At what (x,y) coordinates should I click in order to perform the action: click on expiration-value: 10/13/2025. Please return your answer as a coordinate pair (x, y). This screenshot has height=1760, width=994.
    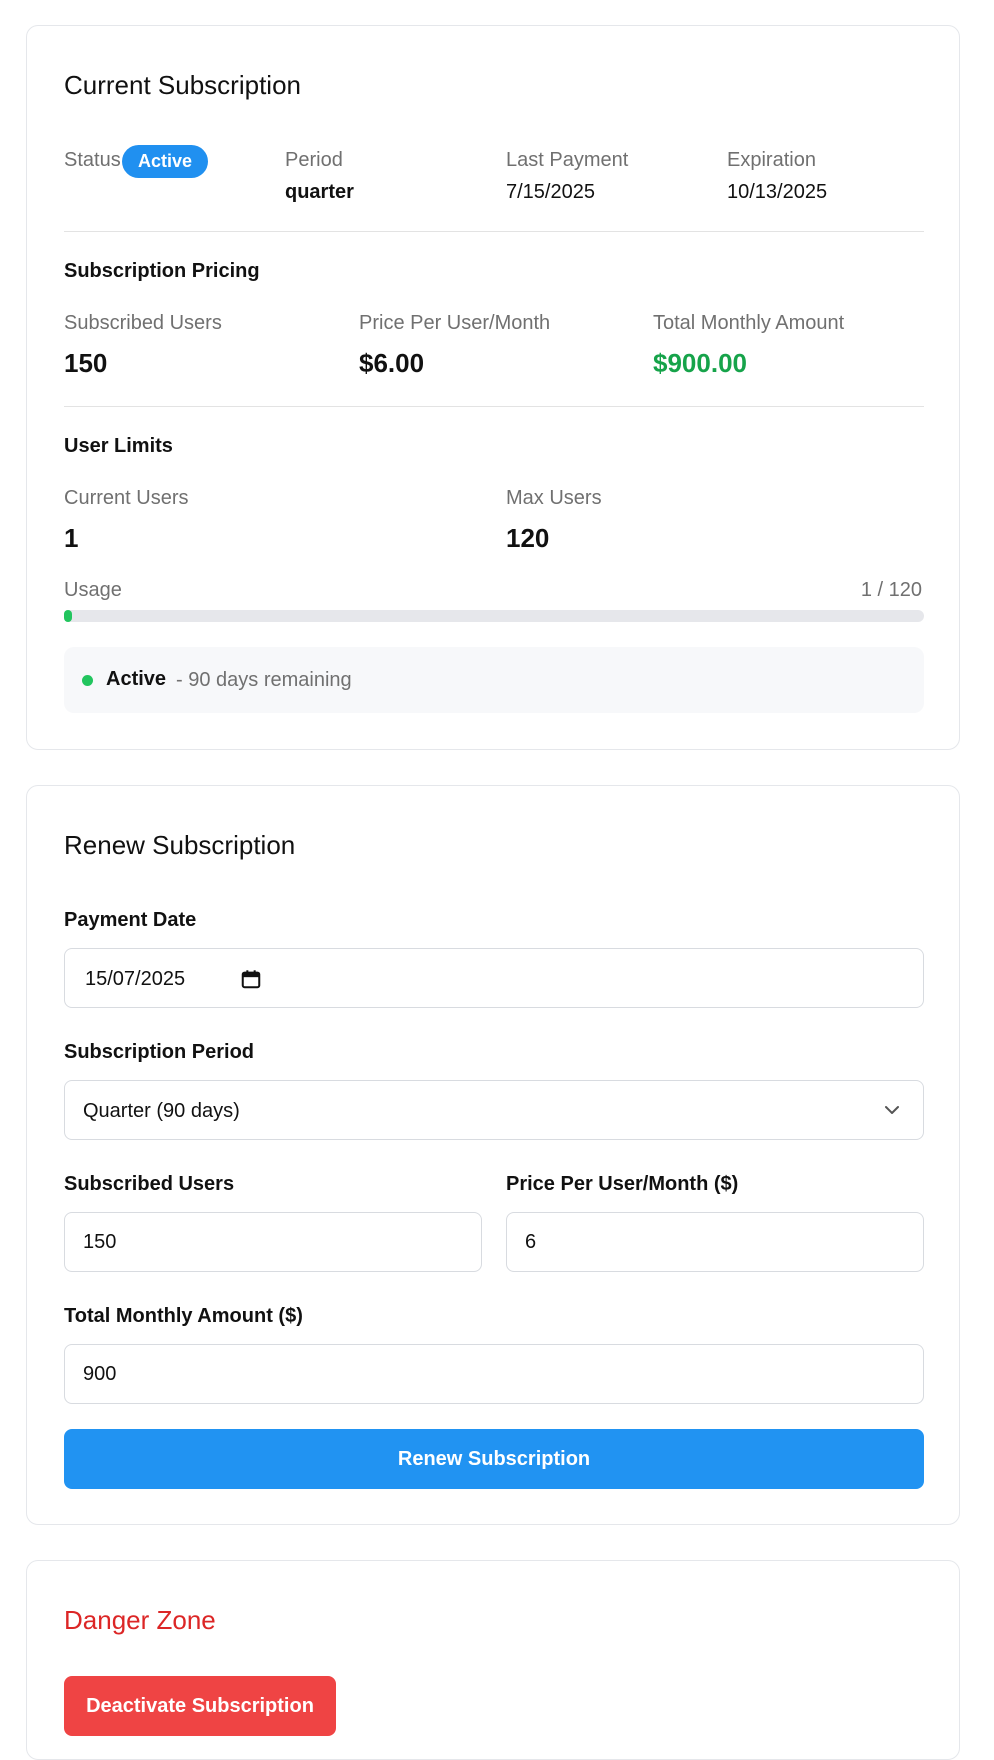
    Looking at the image, I should click on (777, 192).